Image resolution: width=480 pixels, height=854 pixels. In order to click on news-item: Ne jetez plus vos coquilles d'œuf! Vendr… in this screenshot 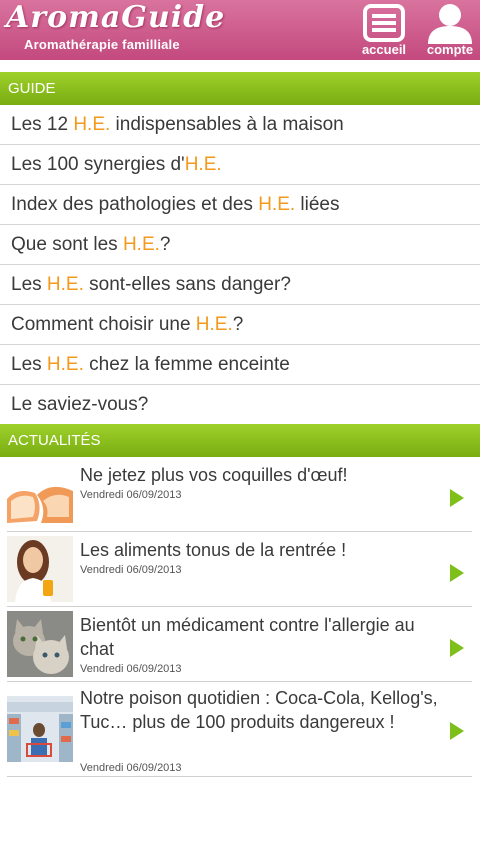, I will do `click(239, 494)`.